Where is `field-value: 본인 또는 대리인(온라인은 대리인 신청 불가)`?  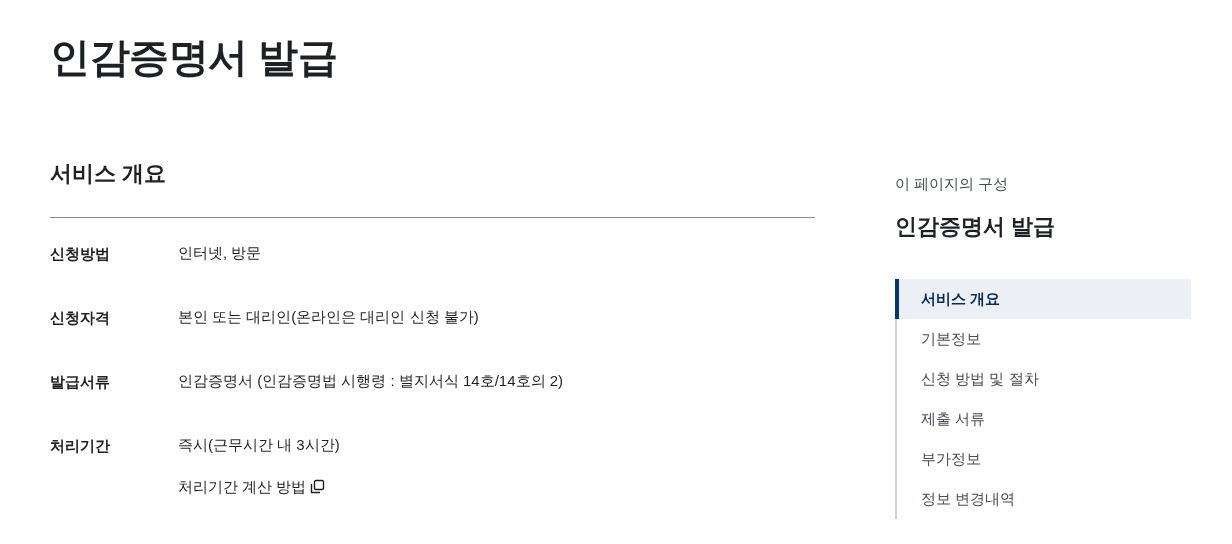 field-value: 본인 또는 대리인(온라인은 대리인 신청 불가) is located at coordinates (328, 317).